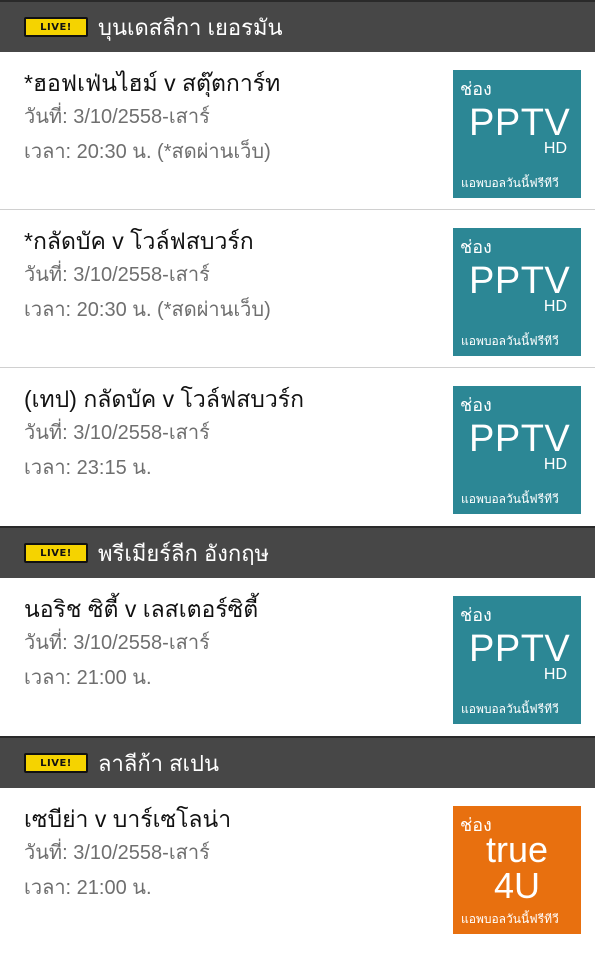 Image resolution: width=595 pixels, height=960 pixels. Describe the element at coordinates (184, 553) in the screenshot. I see `league-title: พรีเมียร์ลีก อังกฤษ` at that location.